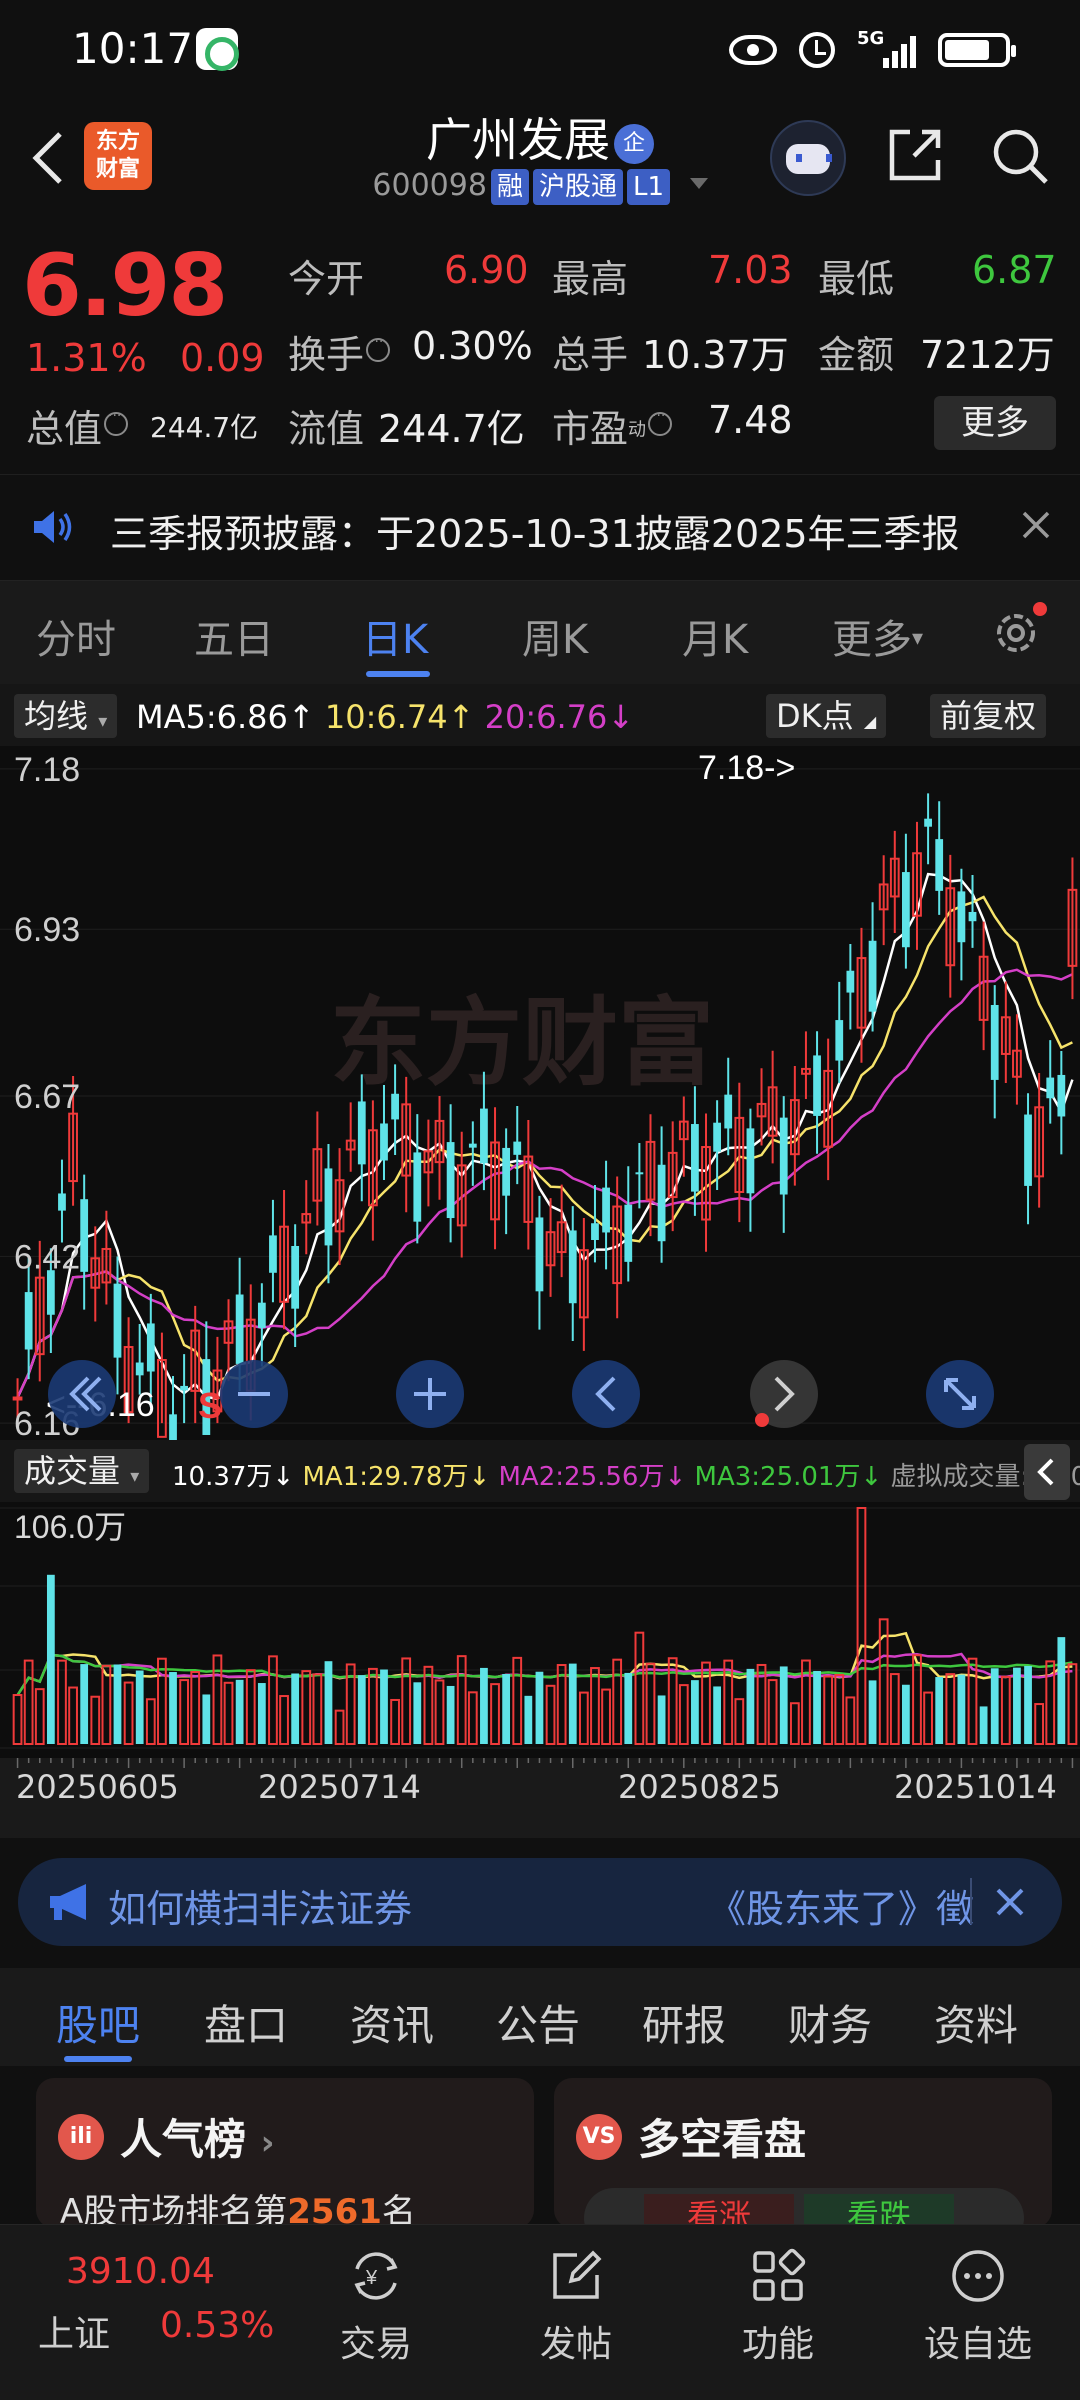 The image size is (1080, 2400). I want to click on vote-up-button: 看涨, so click(719, 2211).